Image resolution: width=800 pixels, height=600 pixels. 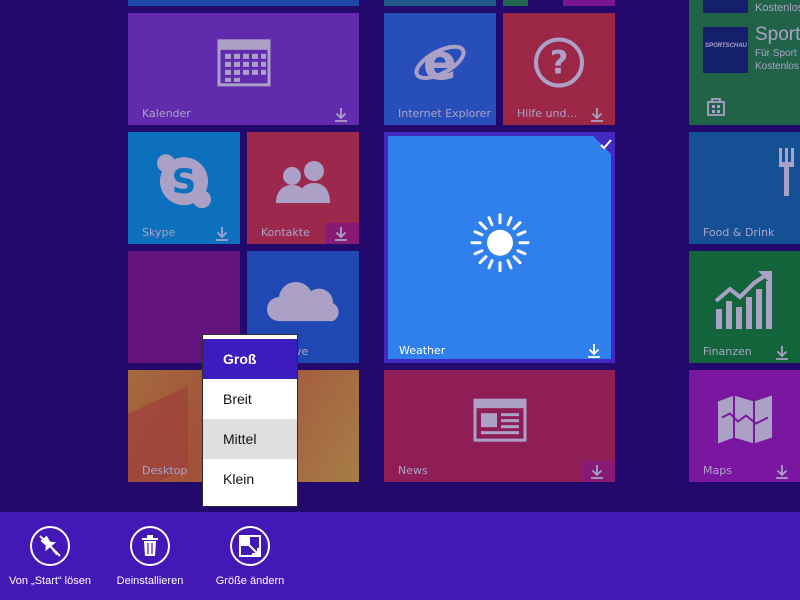 I want to click on resize-label: Größe ändern, so click(x=250, y=581).